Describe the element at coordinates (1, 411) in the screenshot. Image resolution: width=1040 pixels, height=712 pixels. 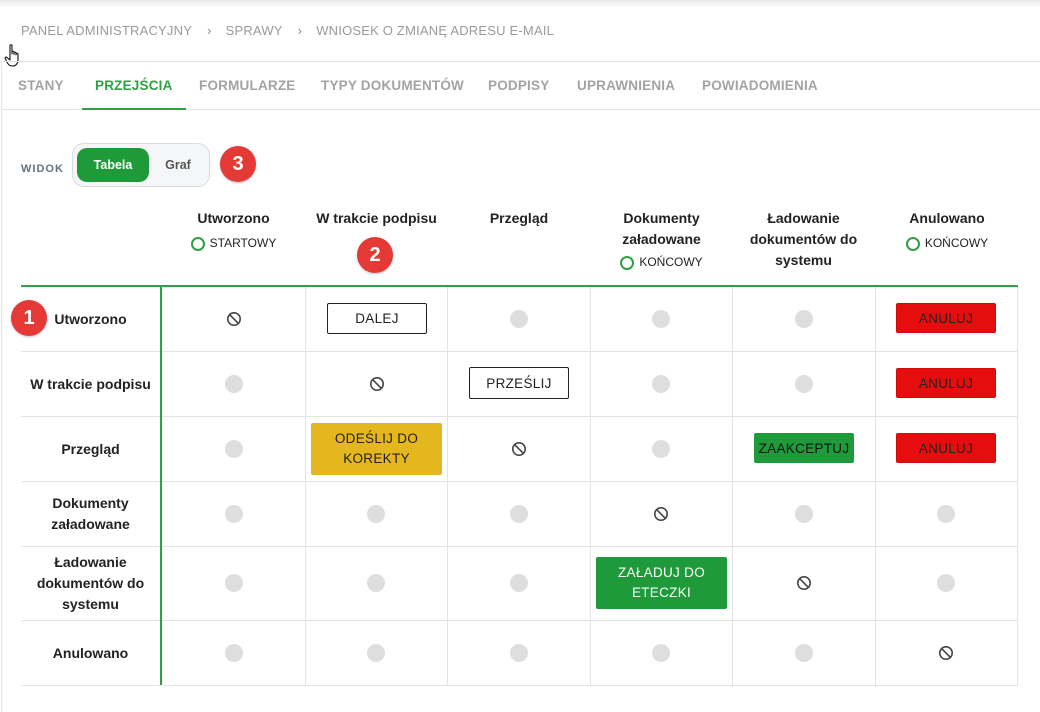
I see `content-left-border` at that location.